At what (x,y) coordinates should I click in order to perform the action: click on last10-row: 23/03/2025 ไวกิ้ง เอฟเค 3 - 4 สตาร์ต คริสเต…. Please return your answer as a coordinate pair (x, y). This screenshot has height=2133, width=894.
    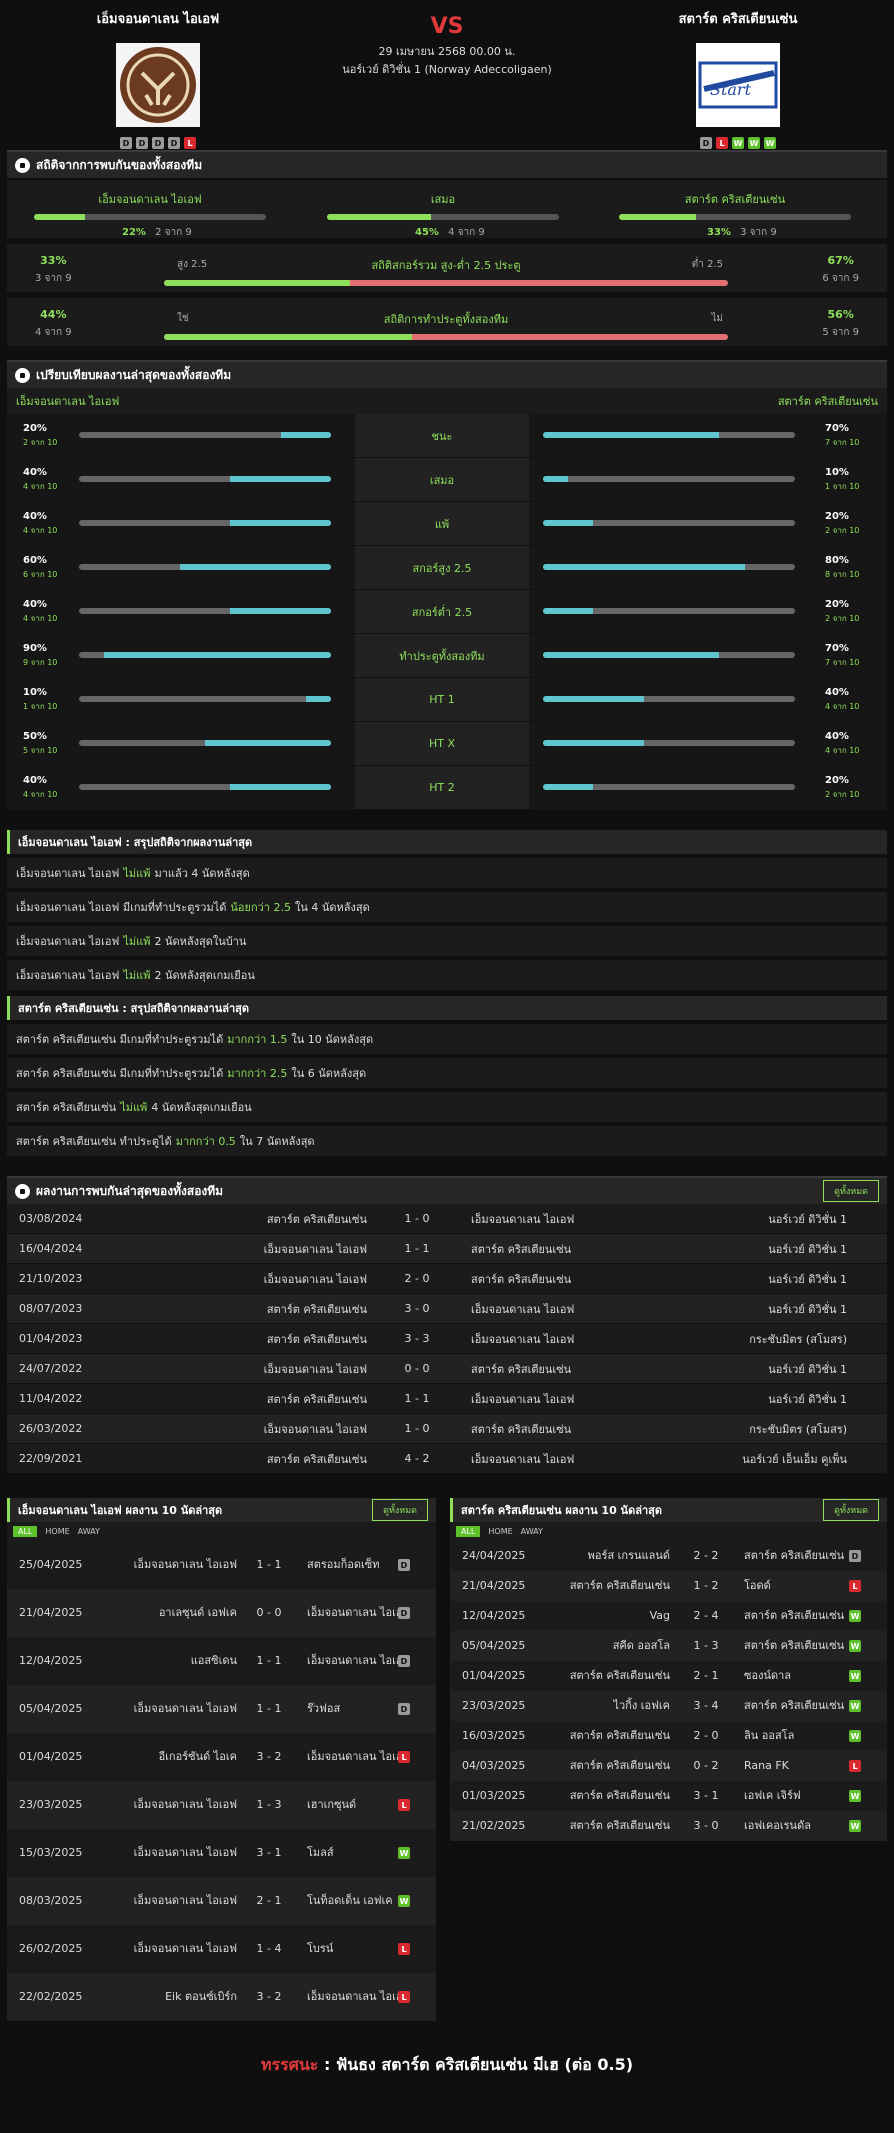
    Looking at the image, I should click on (668, 1706).